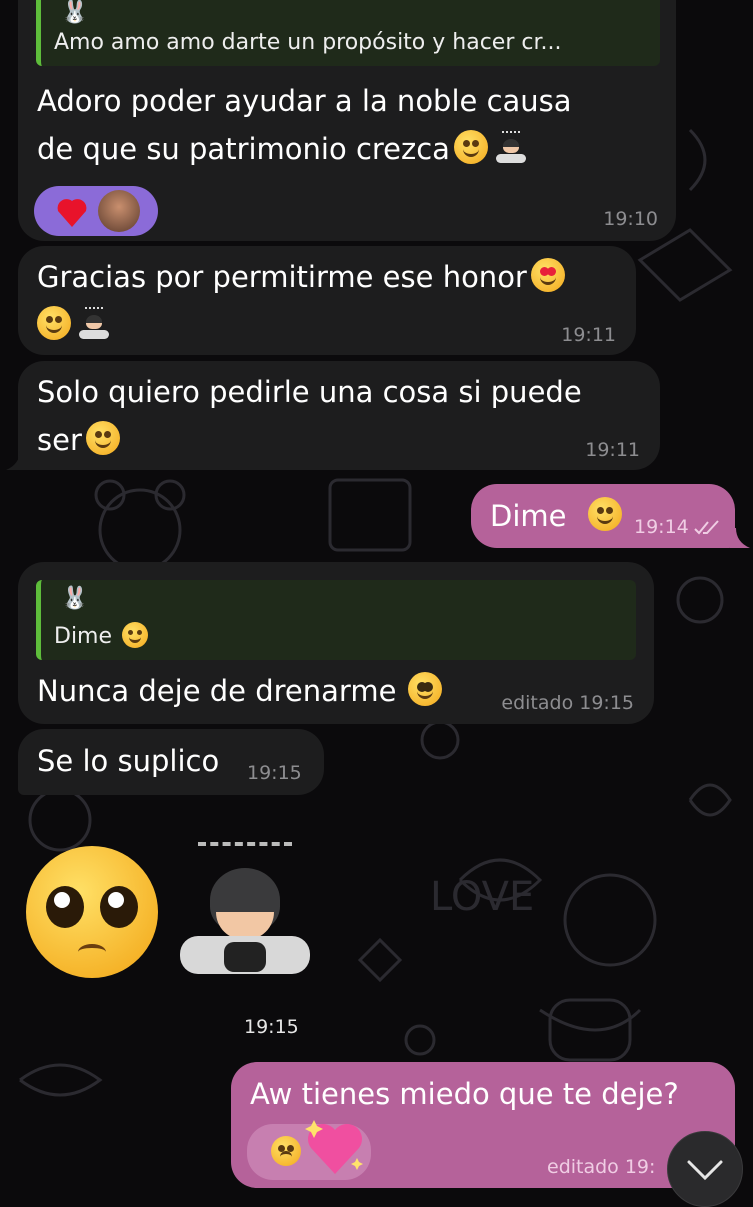 This screenshot has height=1207, width=753. I want to click on message-bubble: Gracias por permitirme ese honor 19:11, so click(327, 300).